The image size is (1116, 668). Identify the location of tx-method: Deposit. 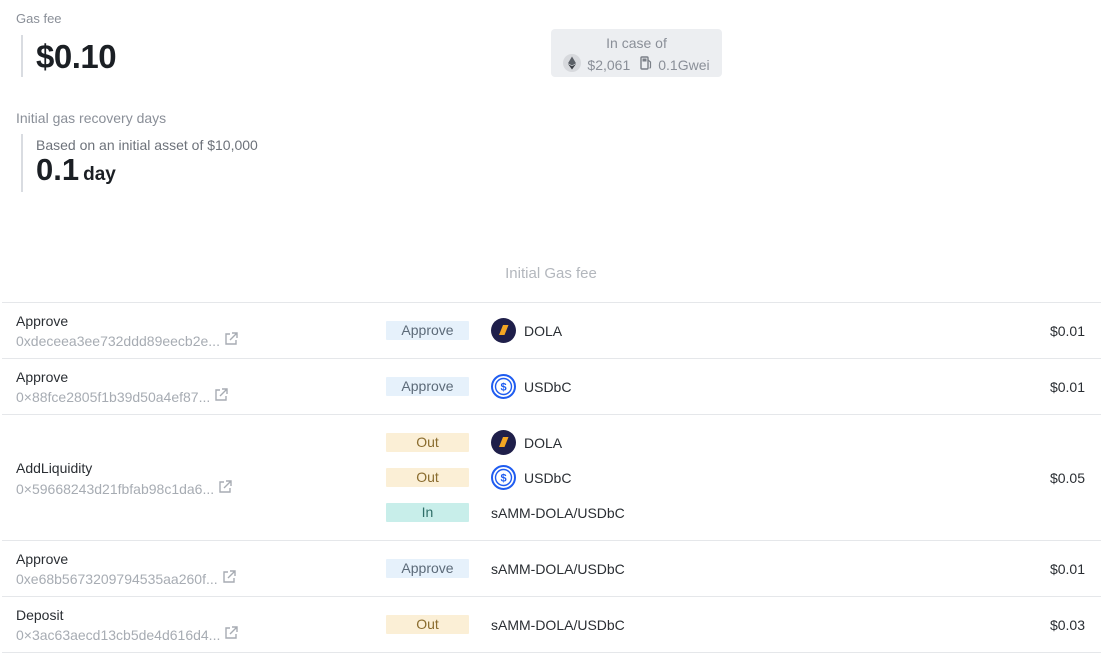
(40, 615).